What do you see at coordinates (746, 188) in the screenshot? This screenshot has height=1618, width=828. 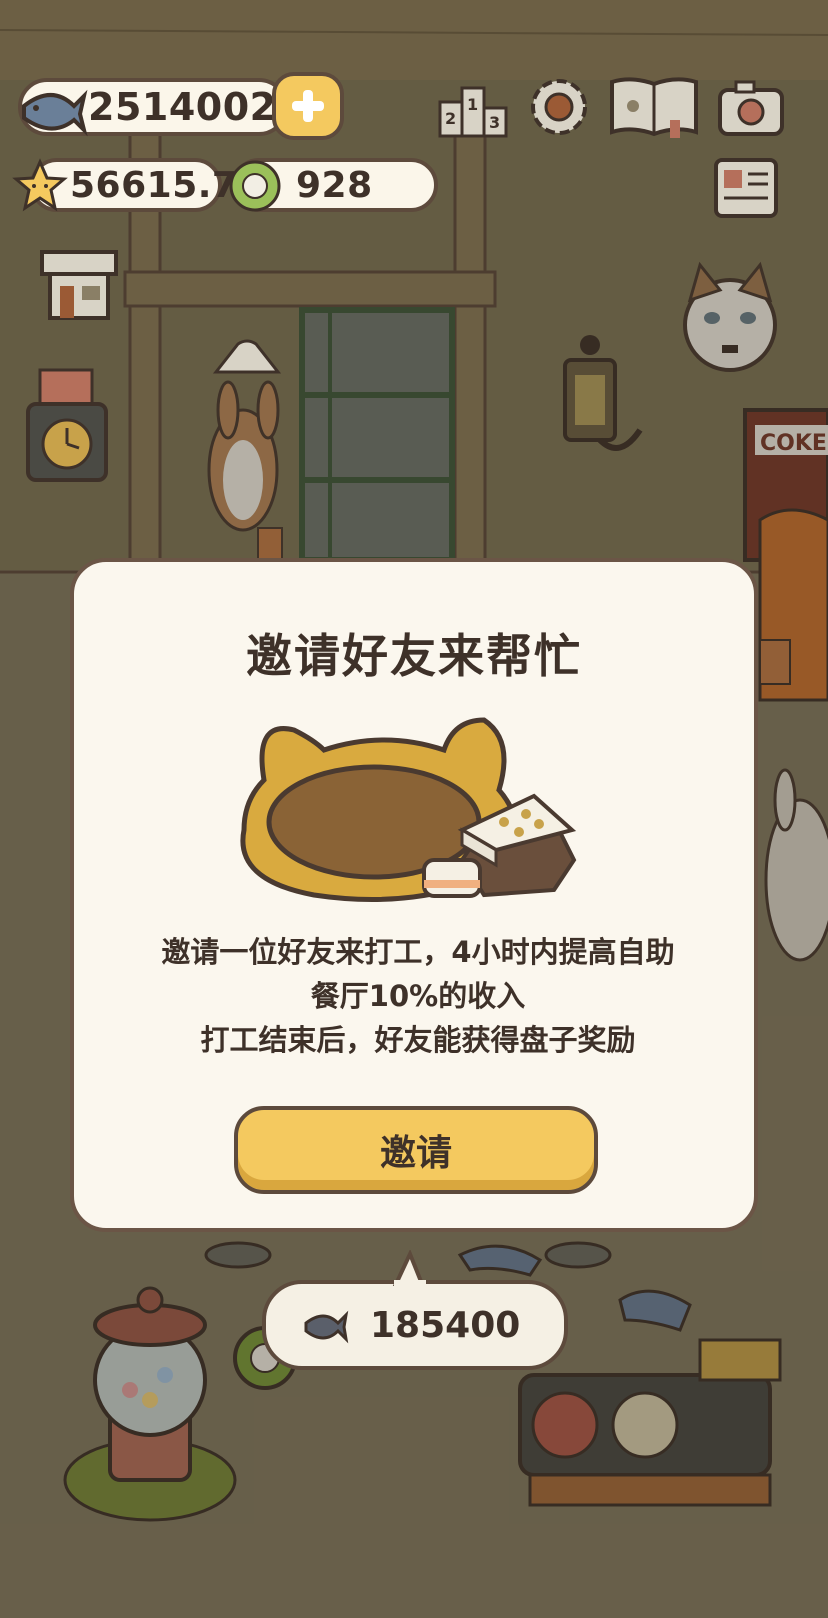 I see `newspaper-icon` at bounding box center [746, 188].